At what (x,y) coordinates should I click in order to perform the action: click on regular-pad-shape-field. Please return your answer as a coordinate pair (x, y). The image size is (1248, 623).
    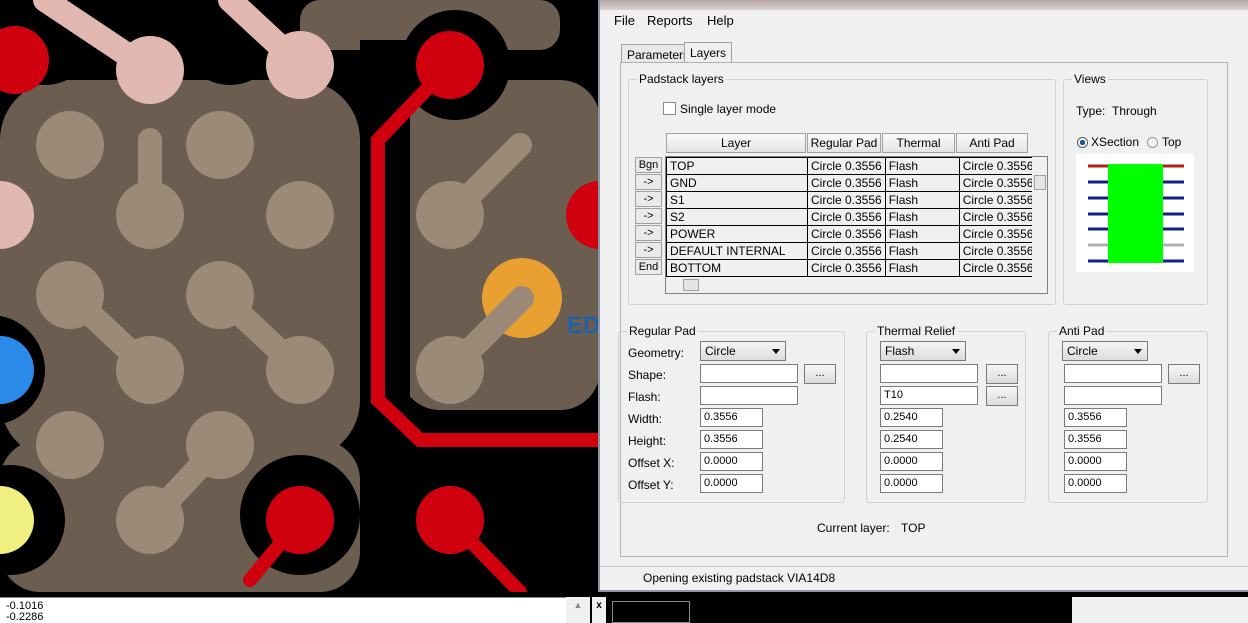
    Looking at the image, I should click on (749, 373).